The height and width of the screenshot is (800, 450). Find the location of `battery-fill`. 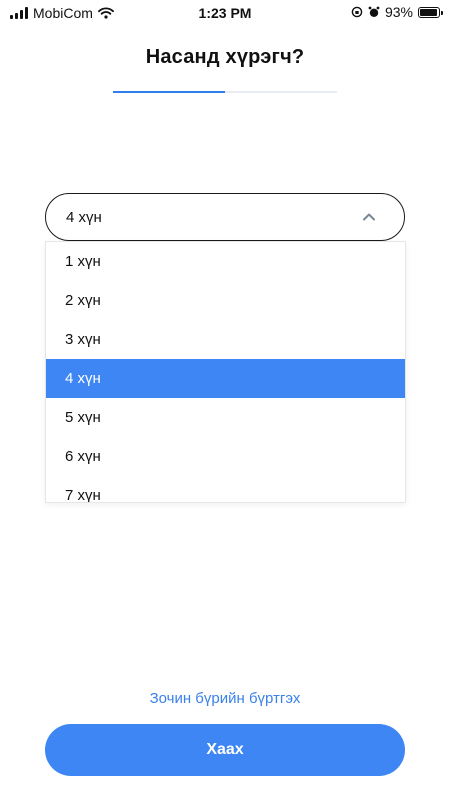

battery-fill is located at coordinates (428, 12).